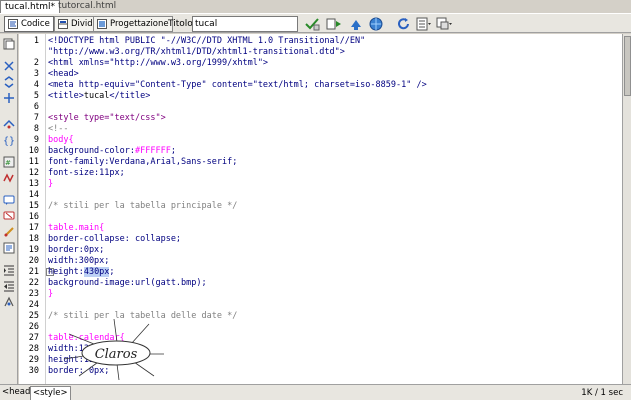 Image resolution: width=631 pixels, height=400 pixels. I want to click on code-token: background-image:url(gatt.bmp);, so click(127, 283).